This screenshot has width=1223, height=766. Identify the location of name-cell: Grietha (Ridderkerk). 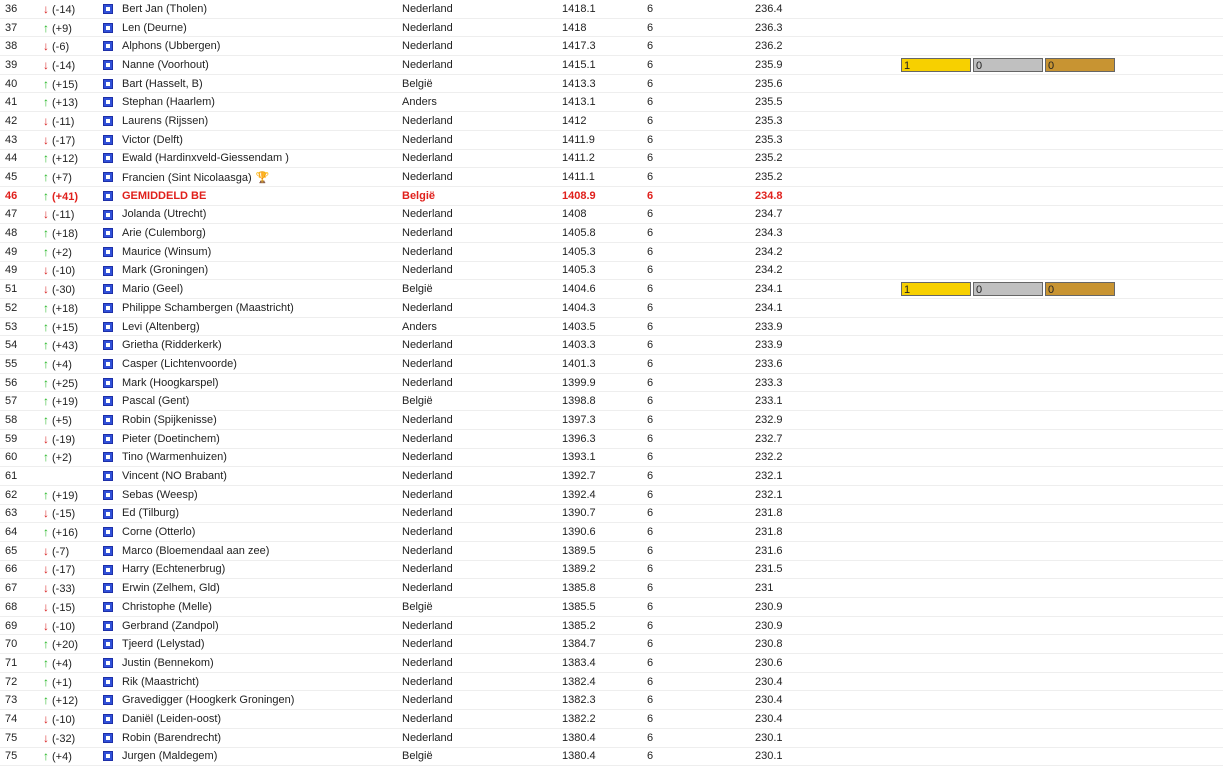
(262, 345).